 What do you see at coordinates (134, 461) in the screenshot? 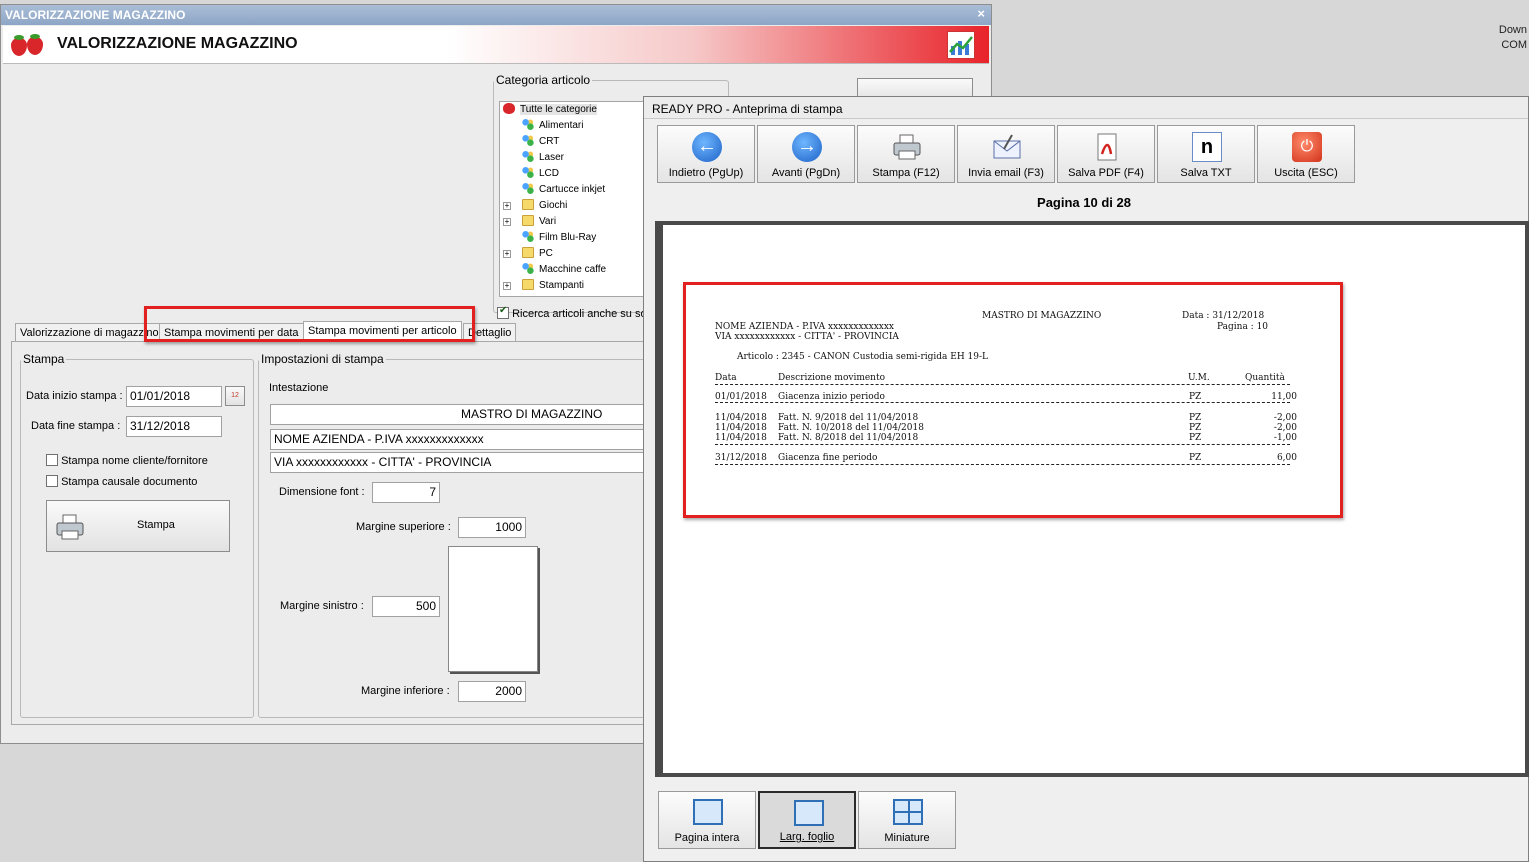
I see `print-customer-label: Stampa nome cliente/fornitore` at bounding box center [134, 461].